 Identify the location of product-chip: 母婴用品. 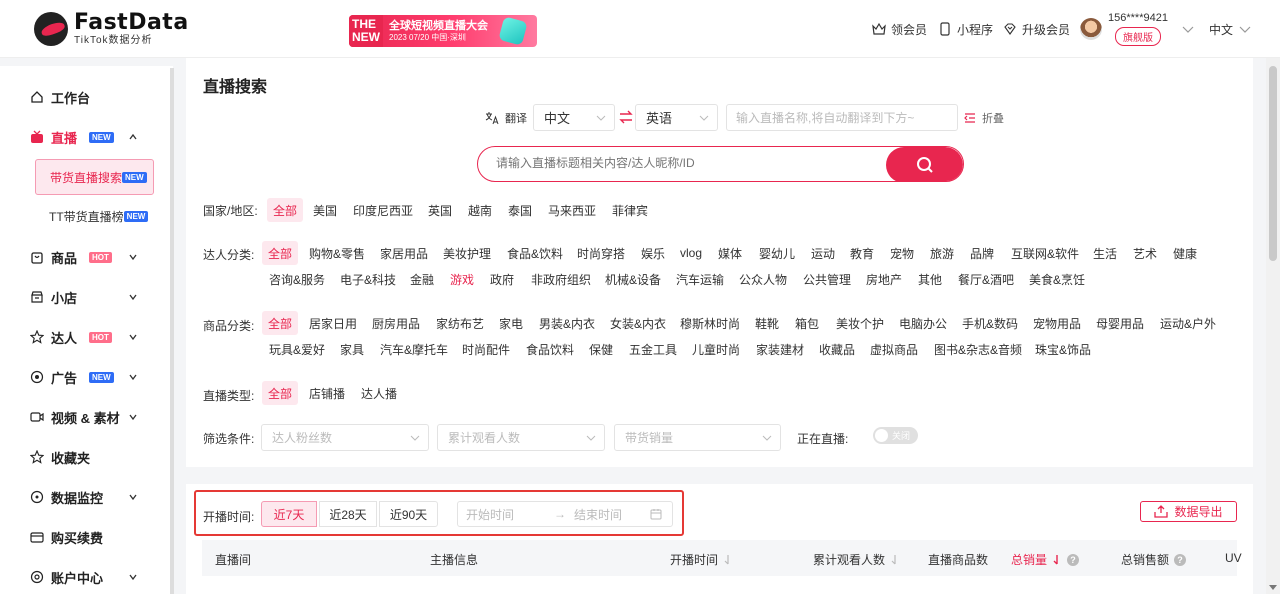
(1120, 323).